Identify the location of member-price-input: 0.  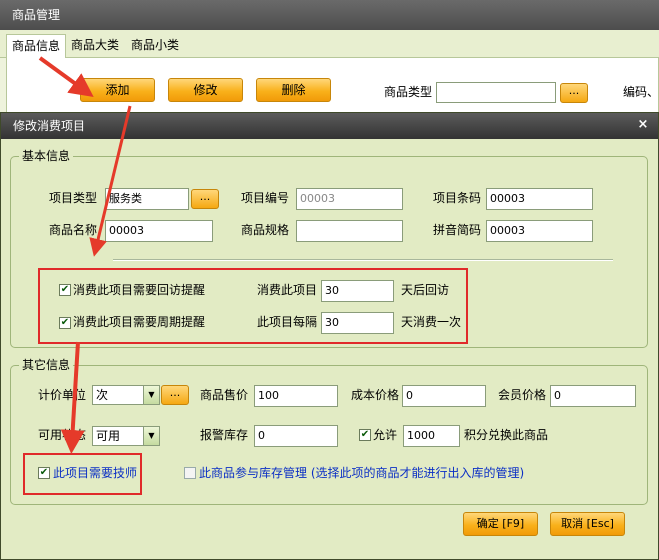
(593, 396).